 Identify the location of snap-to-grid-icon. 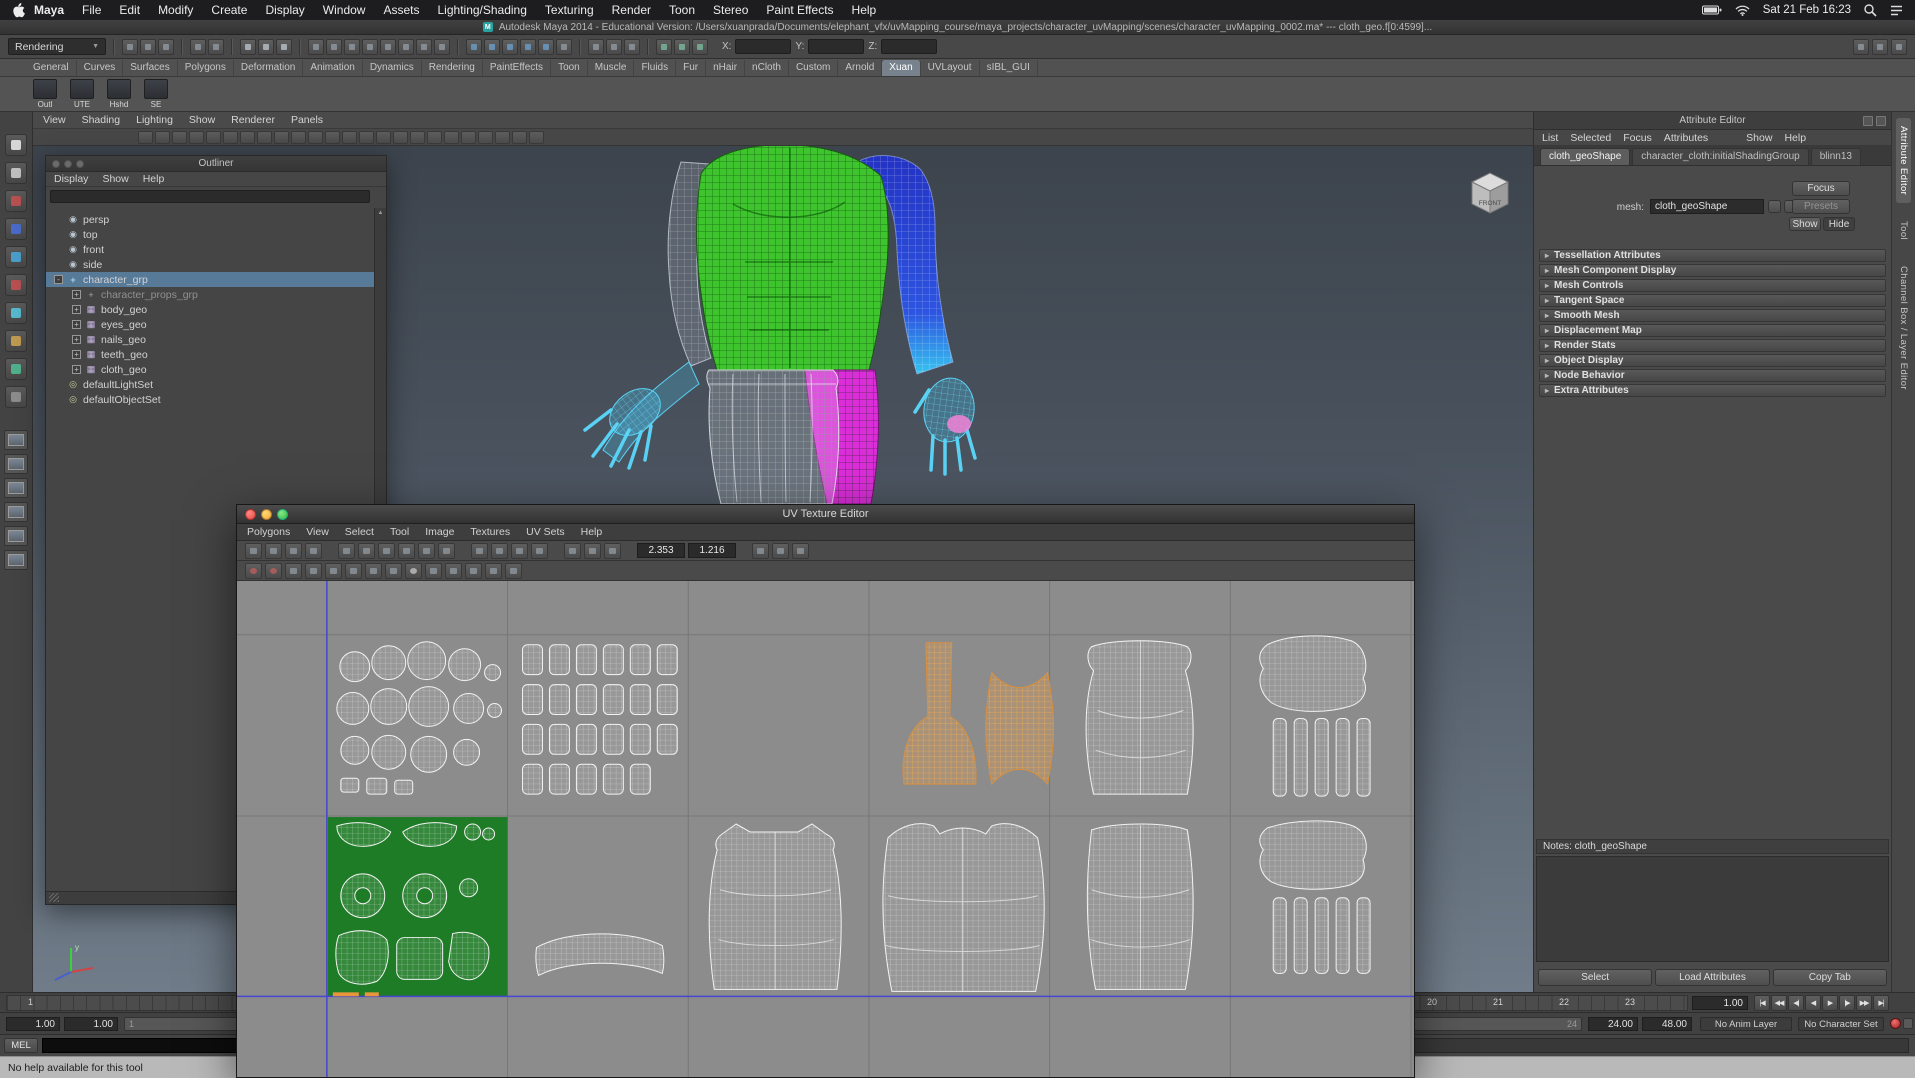
(474, 46).